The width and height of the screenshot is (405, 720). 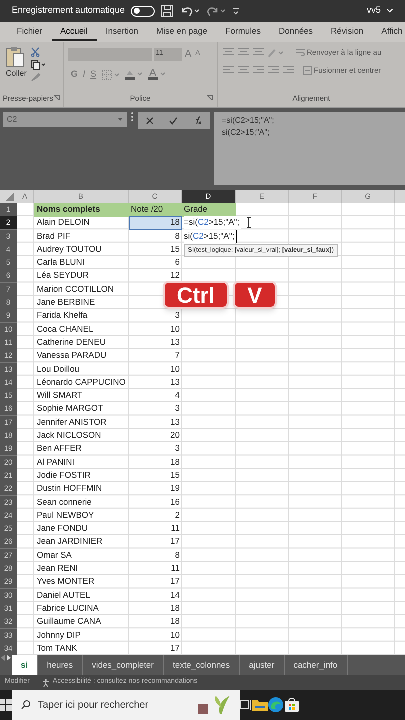 What do you see at coordinates (196, 295) in the screenshot?
I see `key-cap: Ctrl` at bounding box center [196, 295].